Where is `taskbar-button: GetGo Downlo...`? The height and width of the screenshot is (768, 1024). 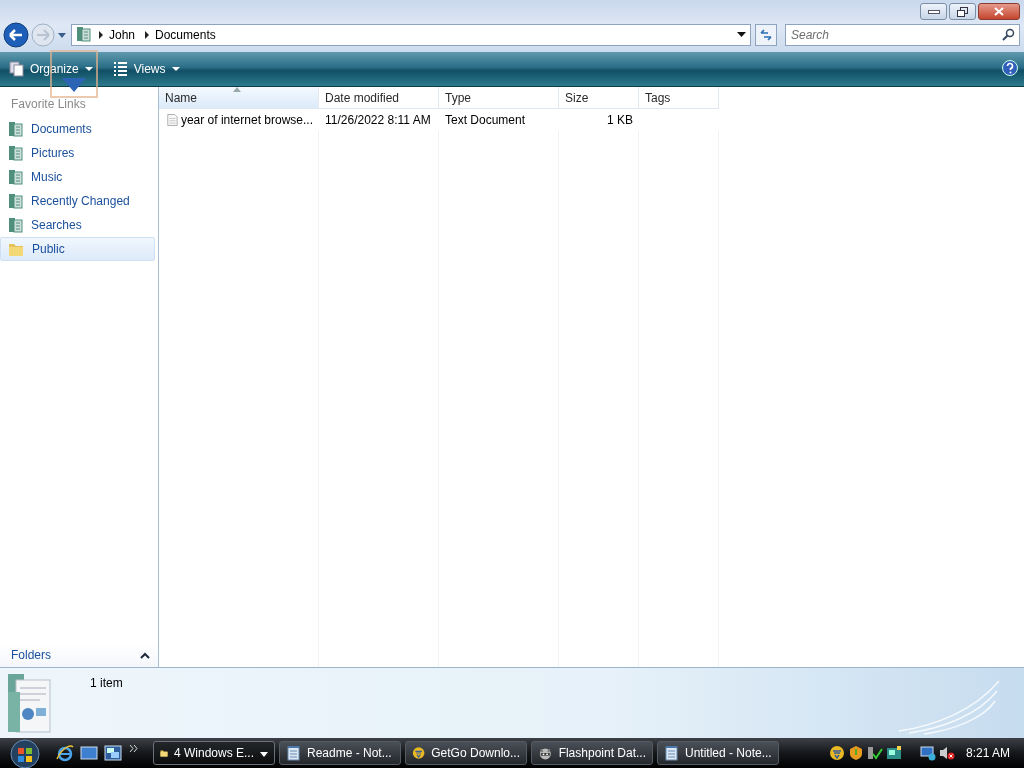 taskbar-button: GetGo Downlo... is located at coordinates (466, 753).